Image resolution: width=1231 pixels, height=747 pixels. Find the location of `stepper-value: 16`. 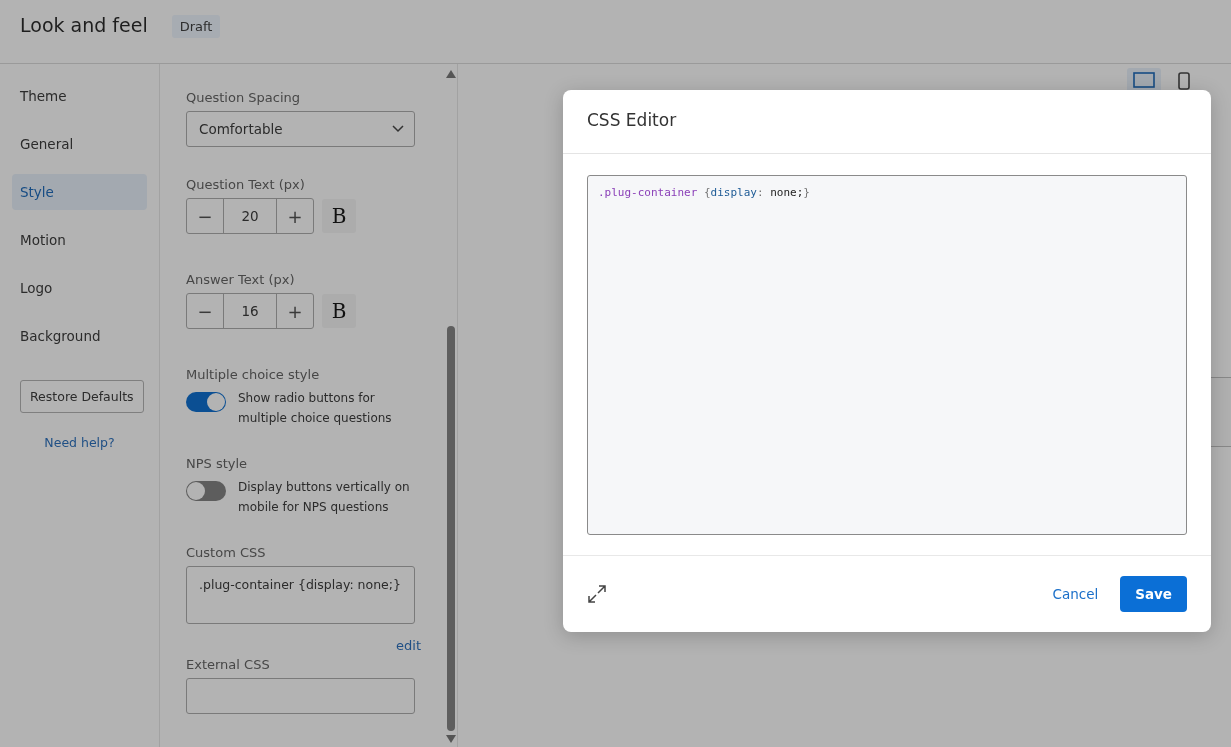

stepper-value: 16 is located at coordinates (250, 311).